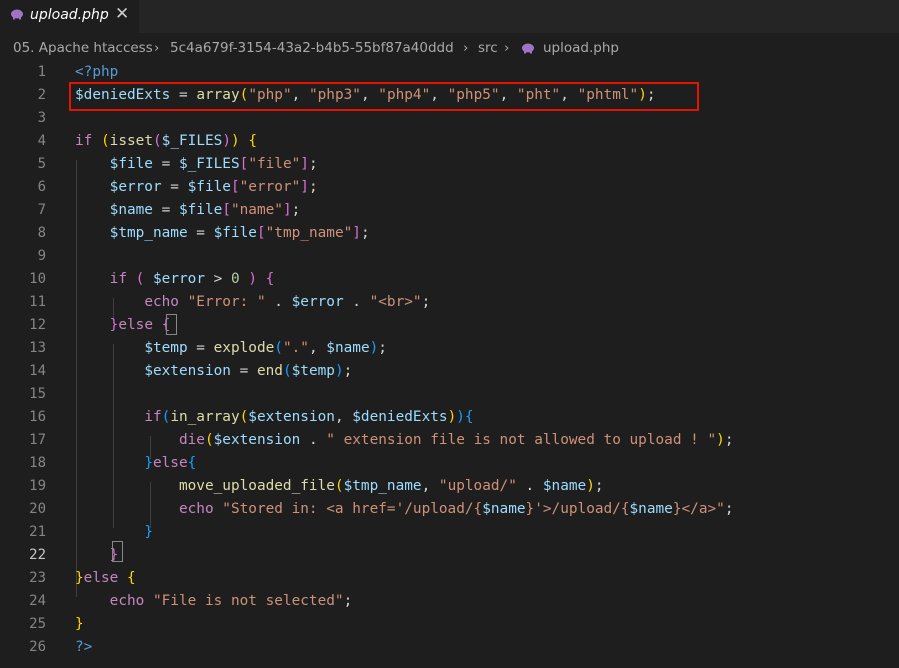  I want to click on code-token: {, so click(192, 463).